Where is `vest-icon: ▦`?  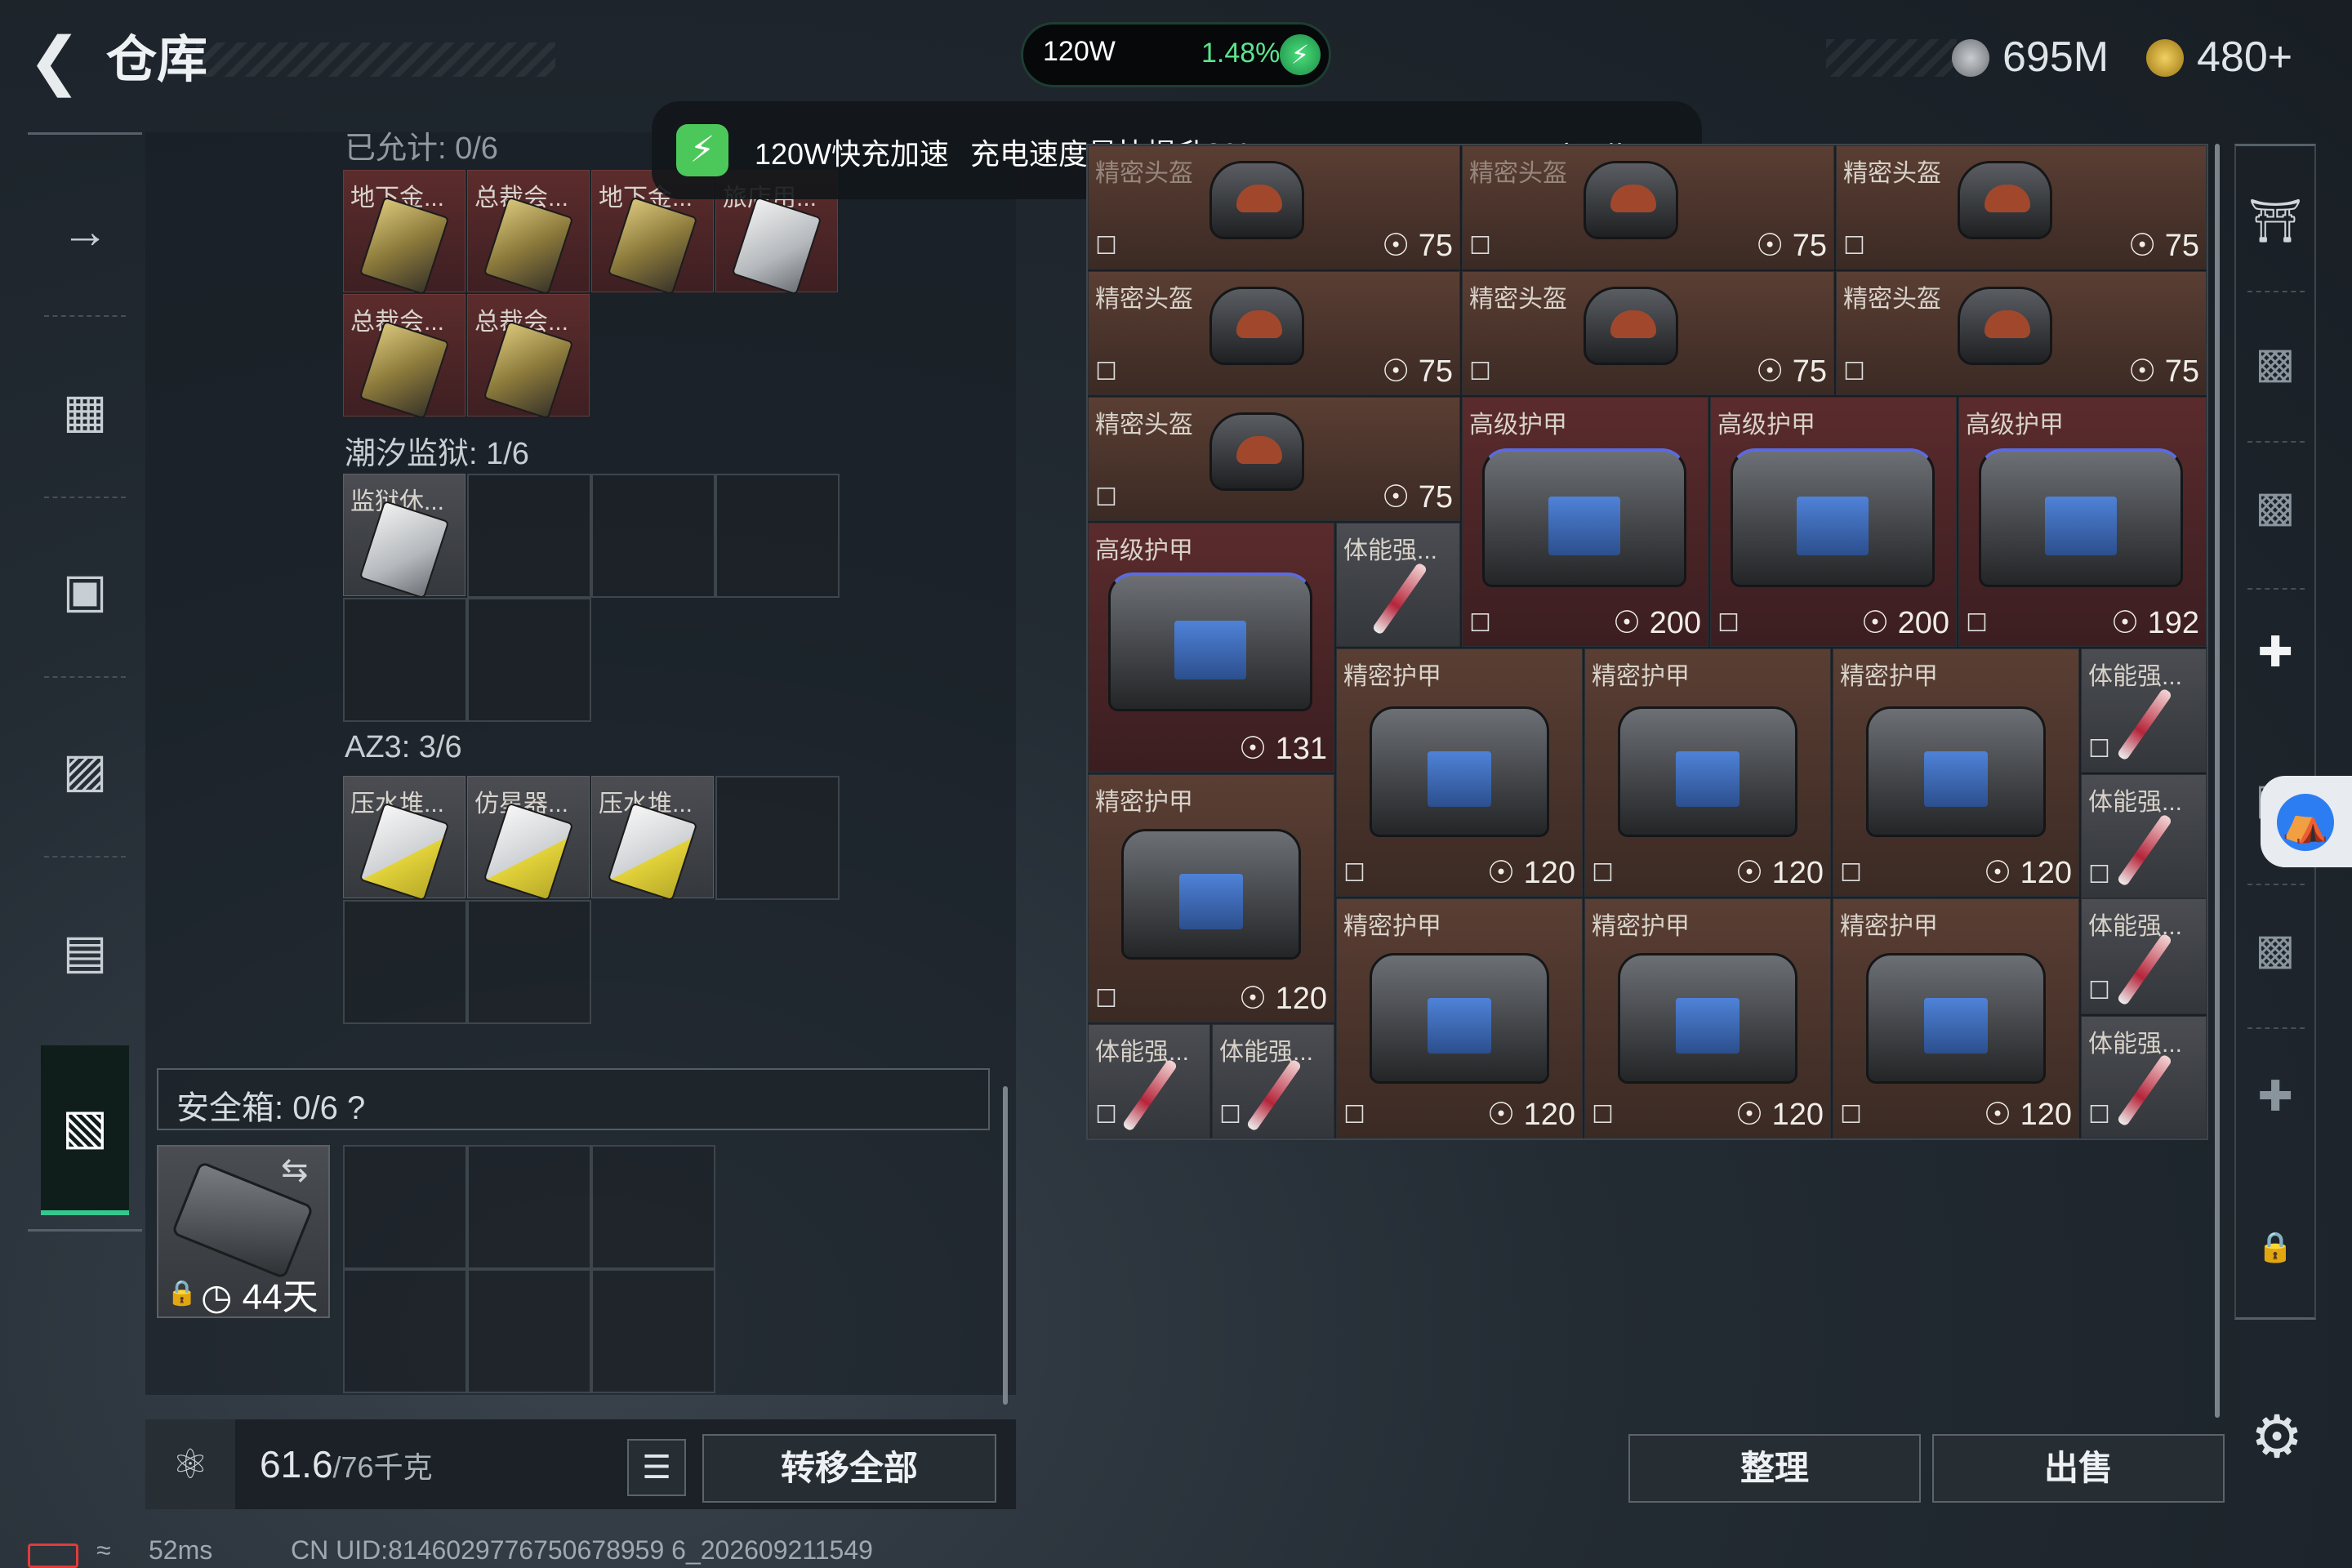 vest-icon: ▦ is located at coordinates (85, 411).